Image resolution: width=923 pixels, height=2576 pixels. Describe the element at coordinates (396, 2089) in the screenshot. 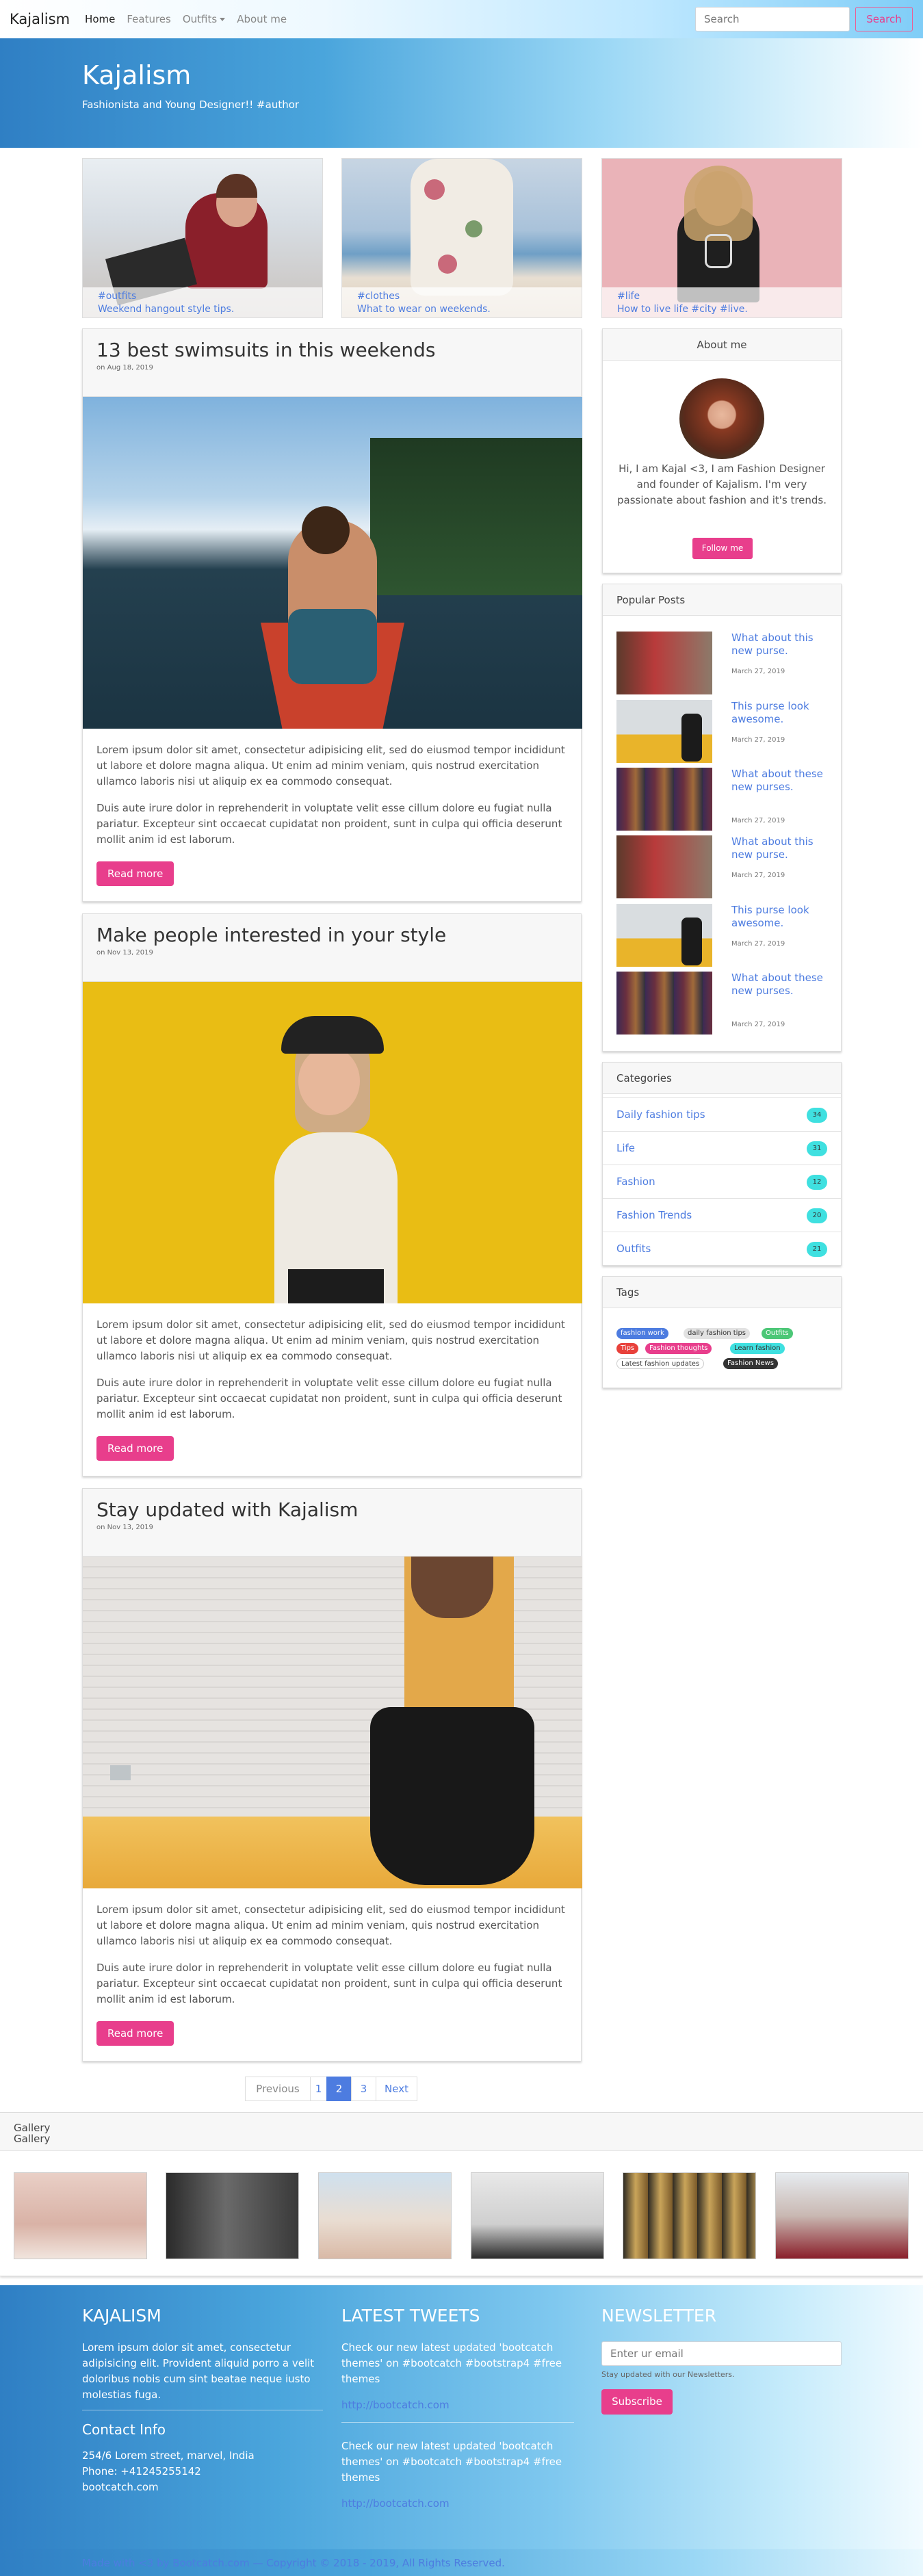

I see `pagination-next: Next` at that location.